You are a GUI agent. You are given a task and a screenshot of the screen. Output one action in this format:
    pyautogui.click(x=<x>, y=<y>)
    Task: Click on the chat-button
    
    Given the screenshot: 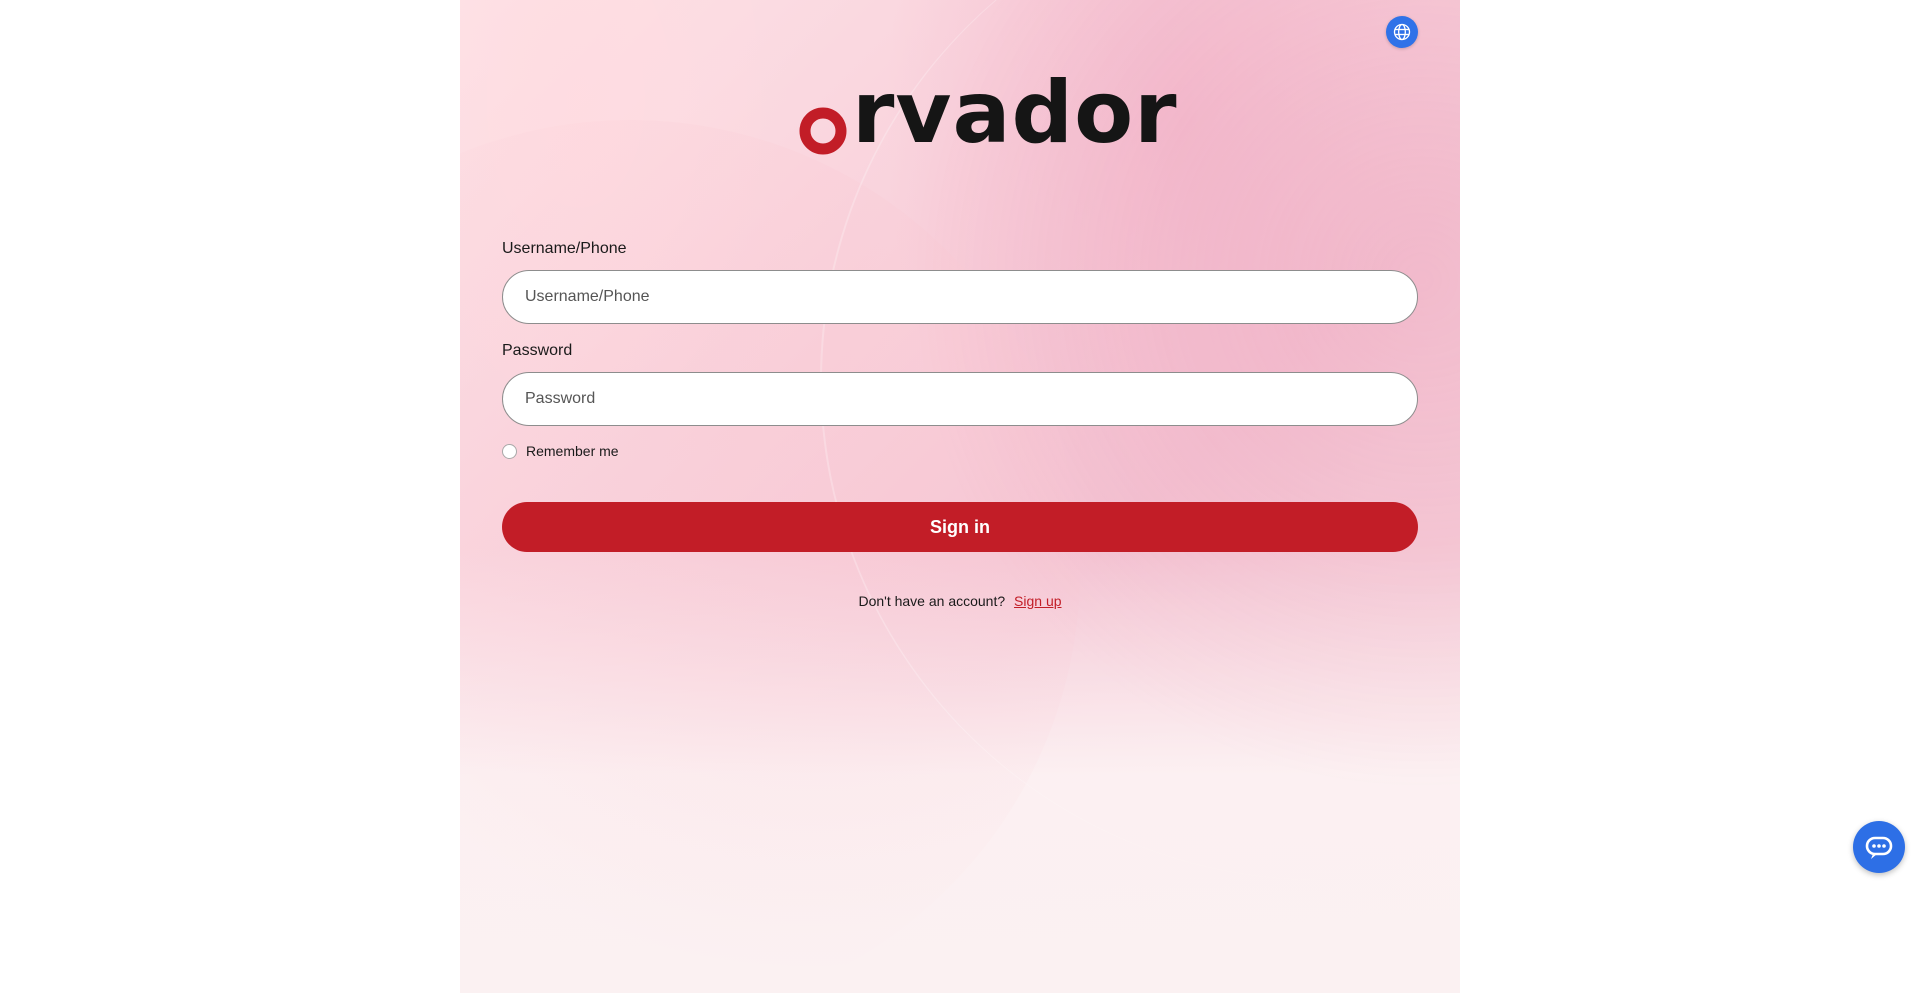 What is the action you would take?
    pyautogui.click(x=1879, y=847)
    